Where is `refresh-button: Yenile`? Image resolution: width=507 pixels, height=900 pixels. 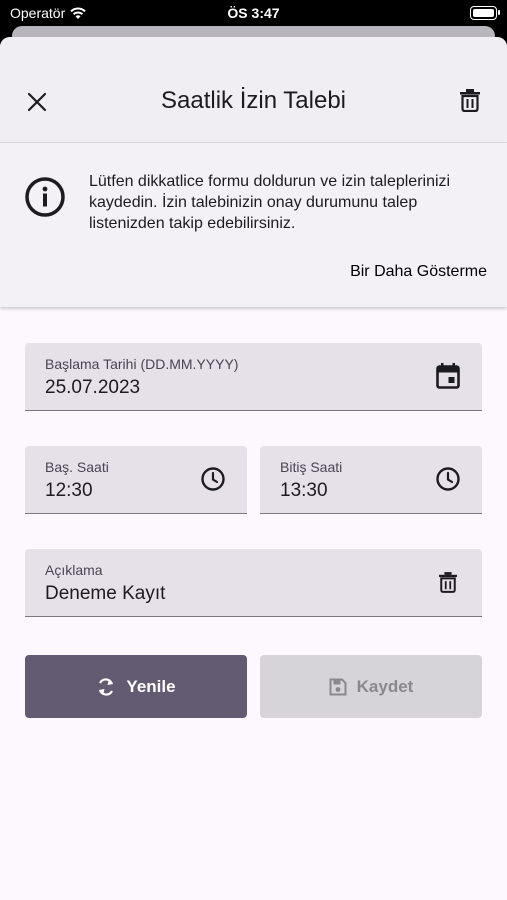
refresh-button: Yenile is located at coordinates (136, 686).